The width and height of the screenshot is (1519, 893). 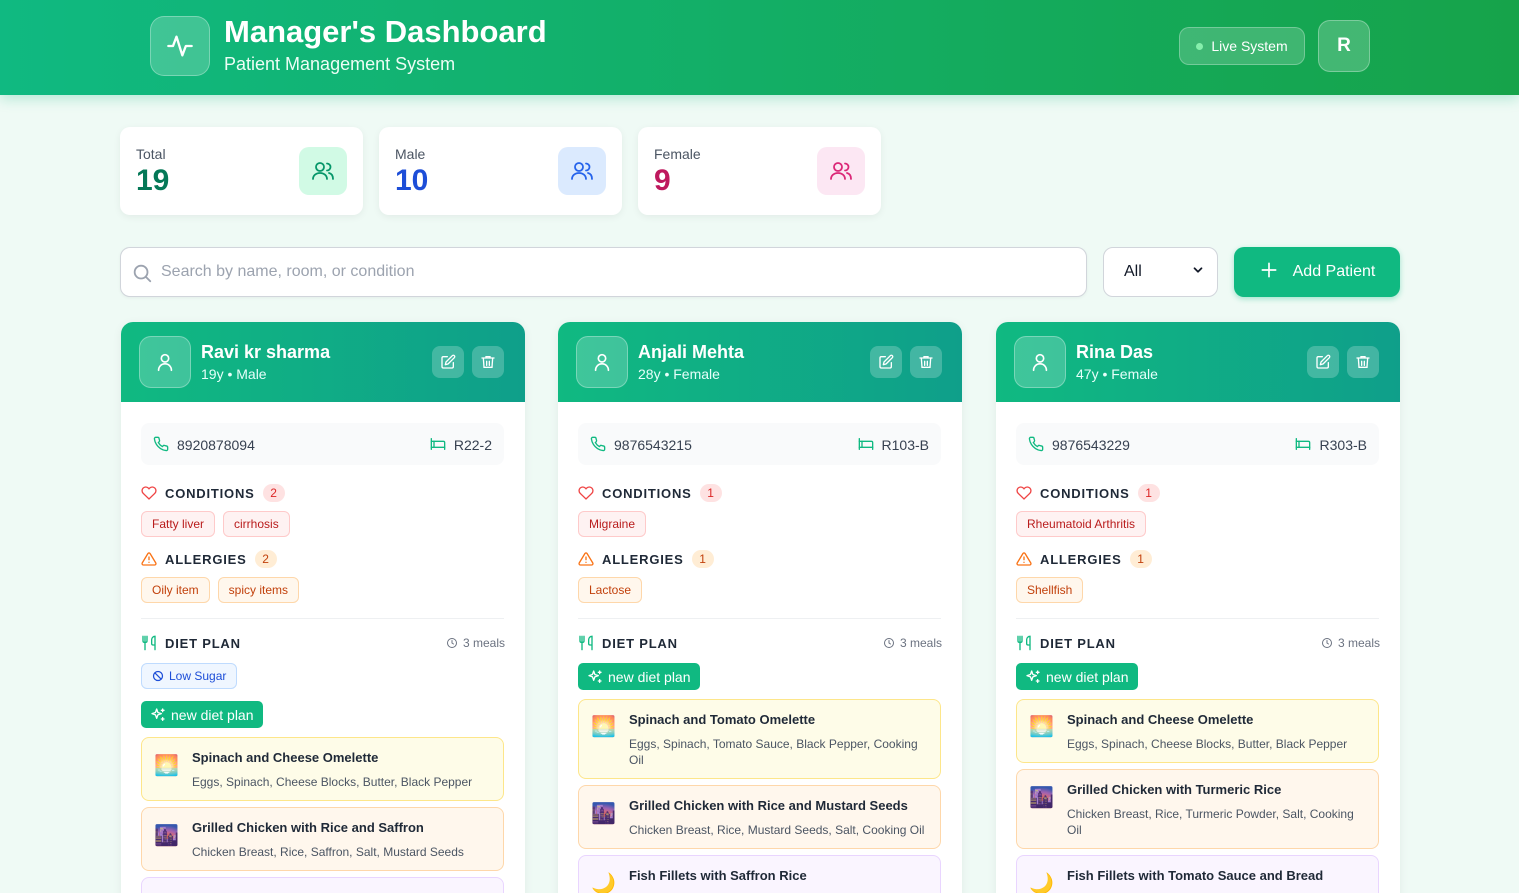 What do you see at coordinates (1033, 676) in the screenshot?
I see `sparkles-icon` at bounding box center [1033, 676].